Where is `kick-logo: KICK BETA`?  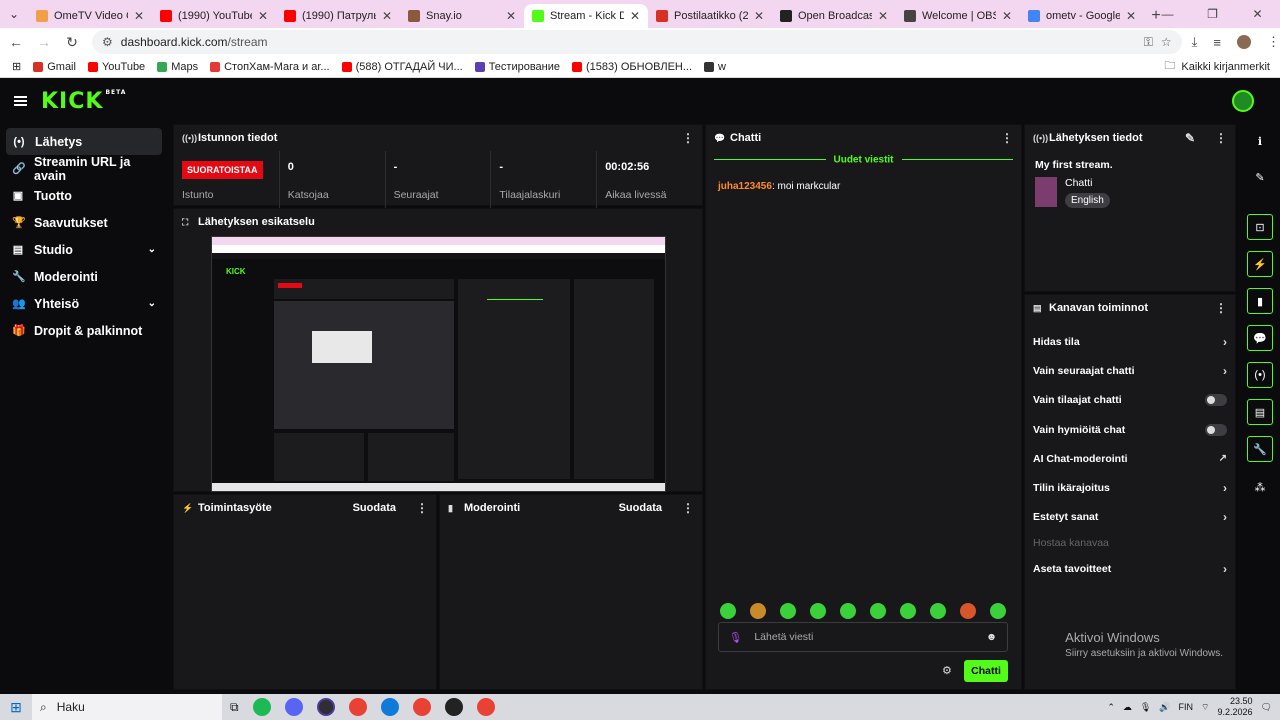 kick-logo: KICK BETA is located at coordinates (83, 101).